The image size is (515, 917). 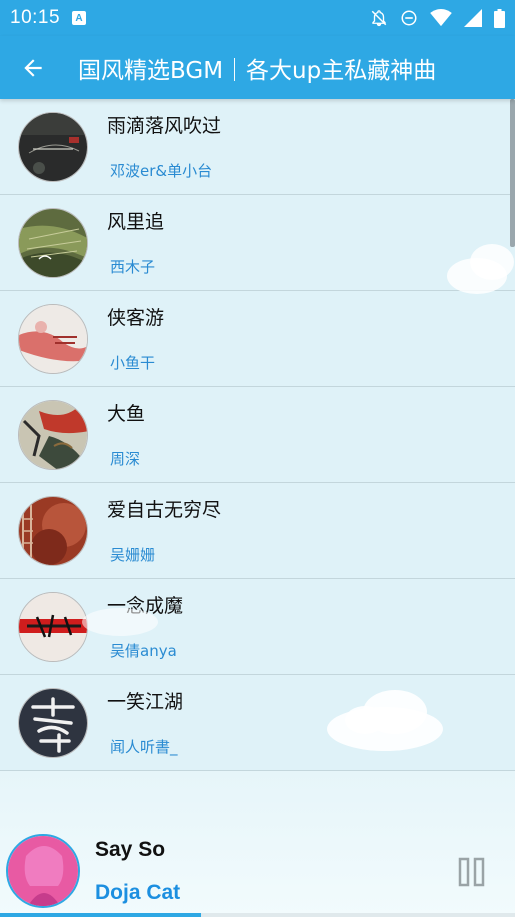 I want to click on song-item: 大鱼 周深, so click(x=257, y=435).